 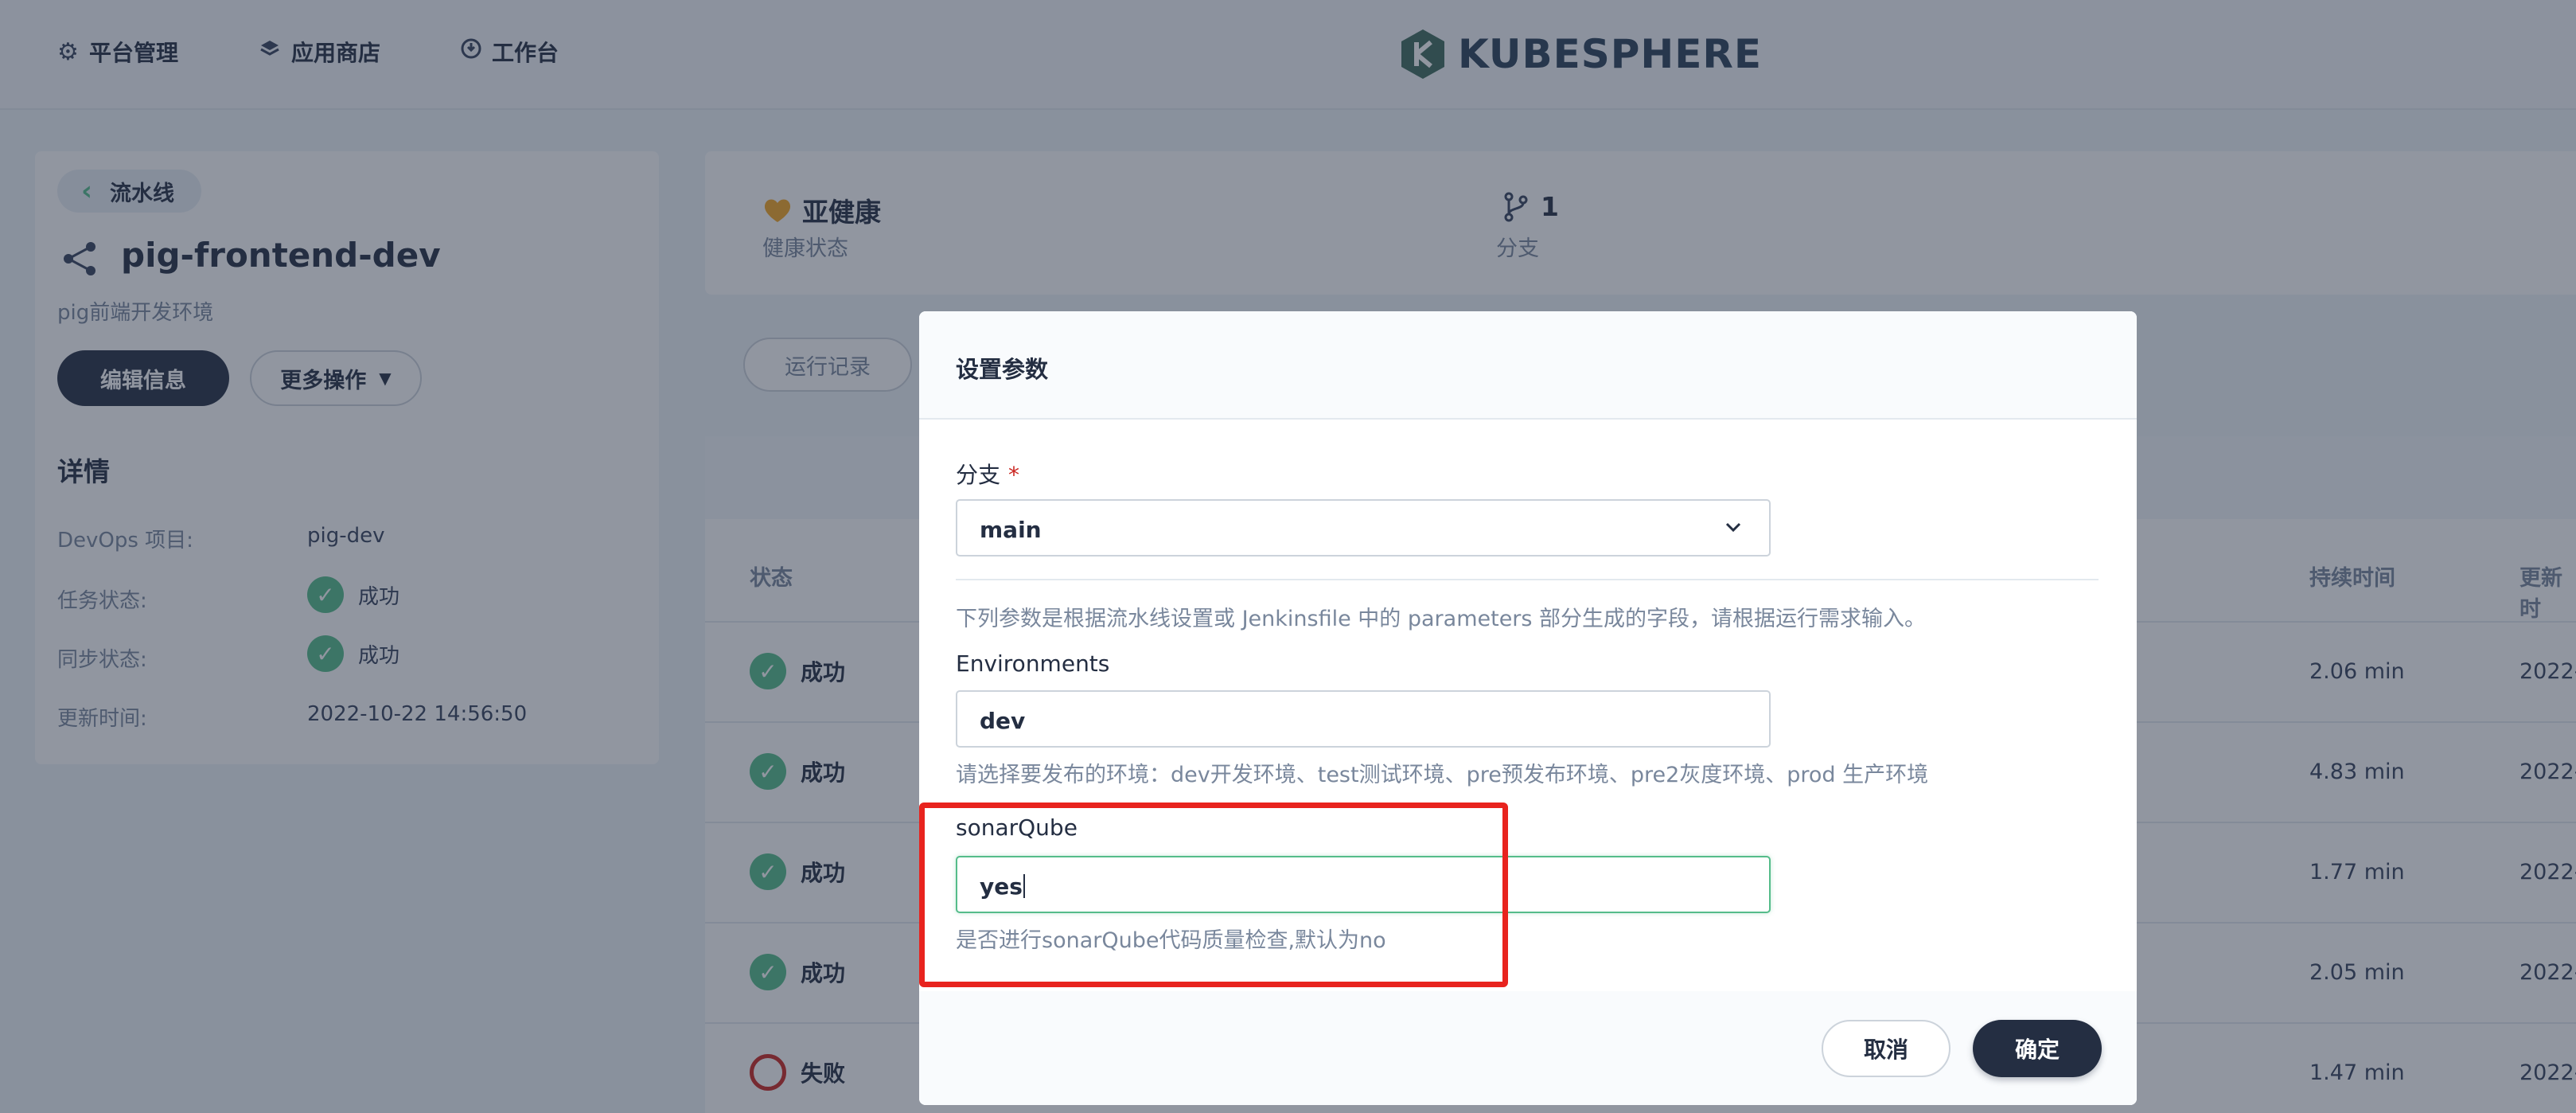 What do you see at coordinates (1527, 579) in the screenshot?
I see `form-divider` at bounding box center [1527, 579].